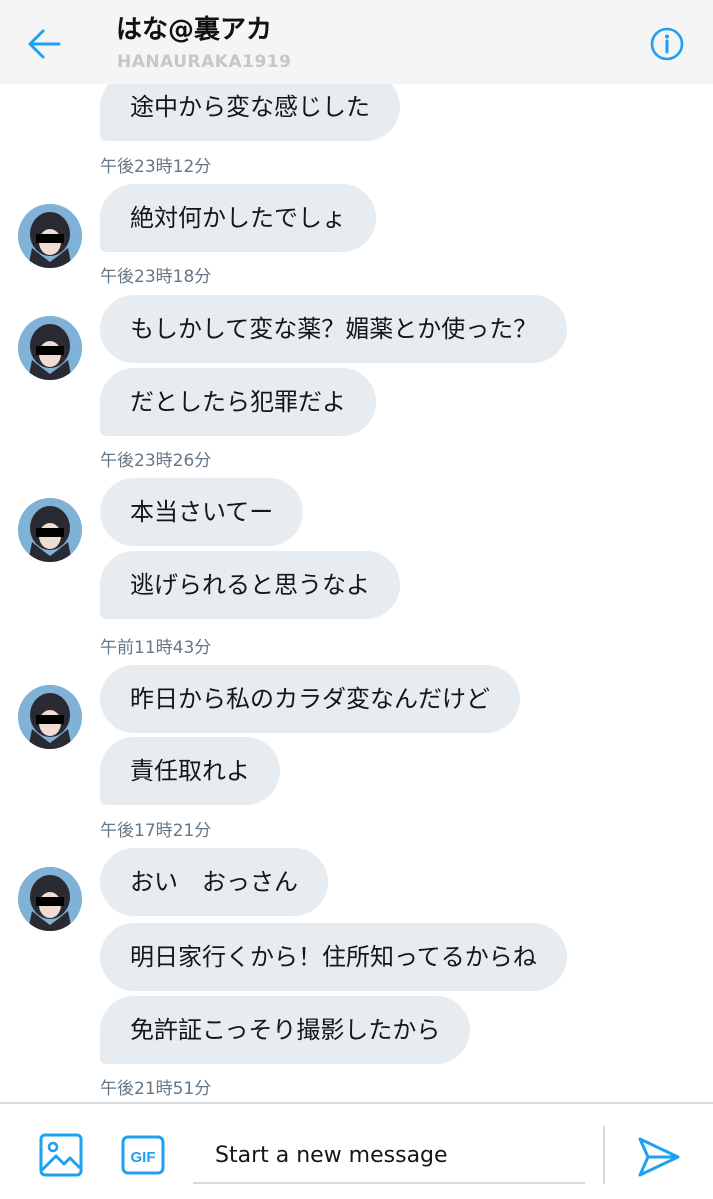 The height and width of the screenshot is (1199, 713). I want to click on message-bubble: 本当さいてー, so click(202, 512).